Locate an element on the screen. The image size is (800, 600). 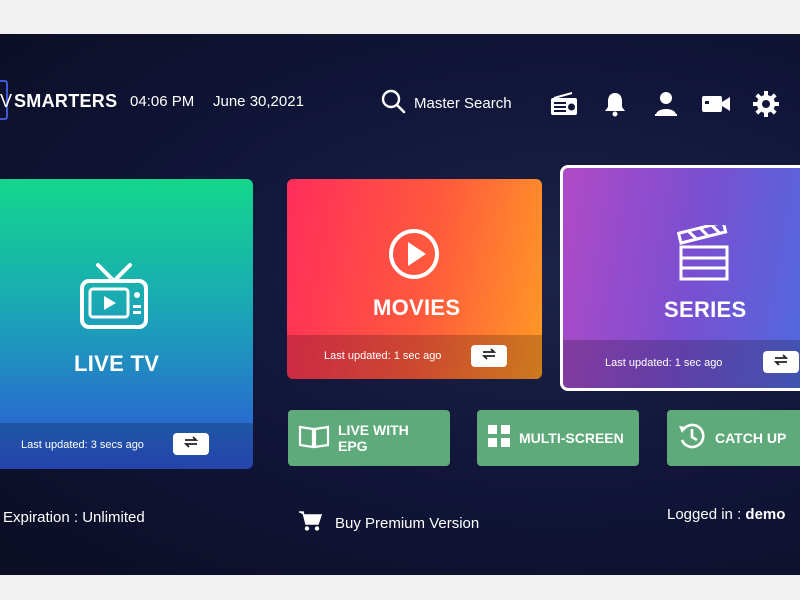
book-icon is located at coordinates (314, 438).